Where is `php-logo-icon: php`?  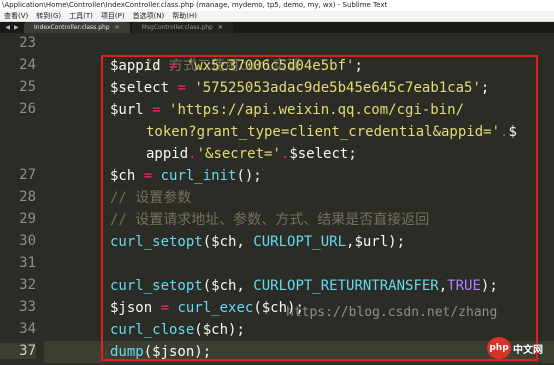 php-logo-icon: php is located at coordinates (499, 348).